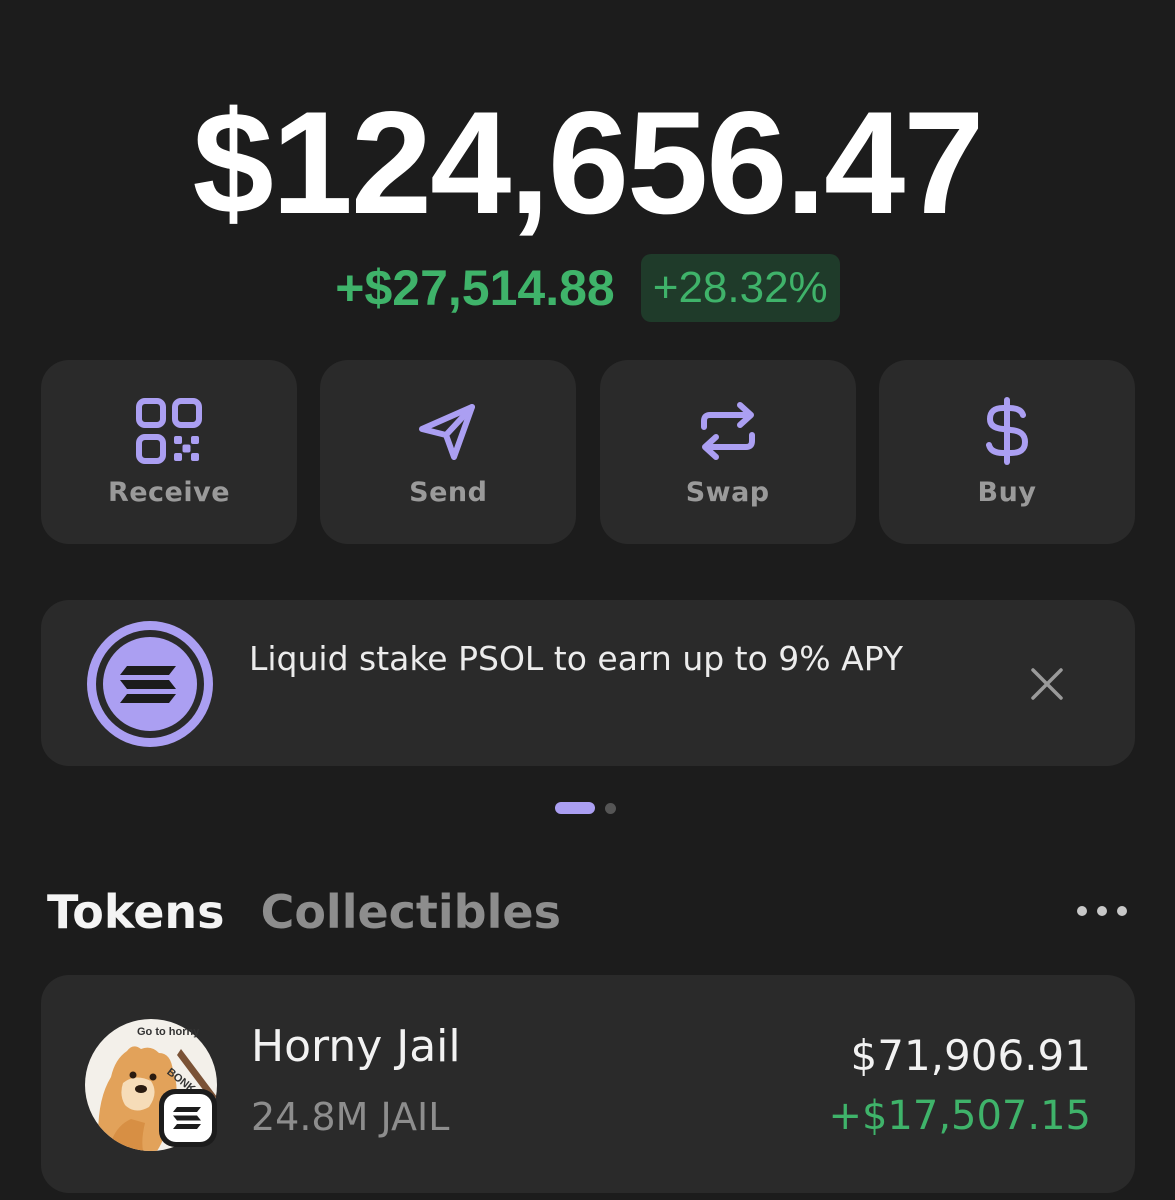 The height and width of the screenshot is (1200, 1175). What do you see at coordinates (411, 912) in the screenshot?
I see `tab-collectibles: Collectibles` at bounding box center [411, 912].